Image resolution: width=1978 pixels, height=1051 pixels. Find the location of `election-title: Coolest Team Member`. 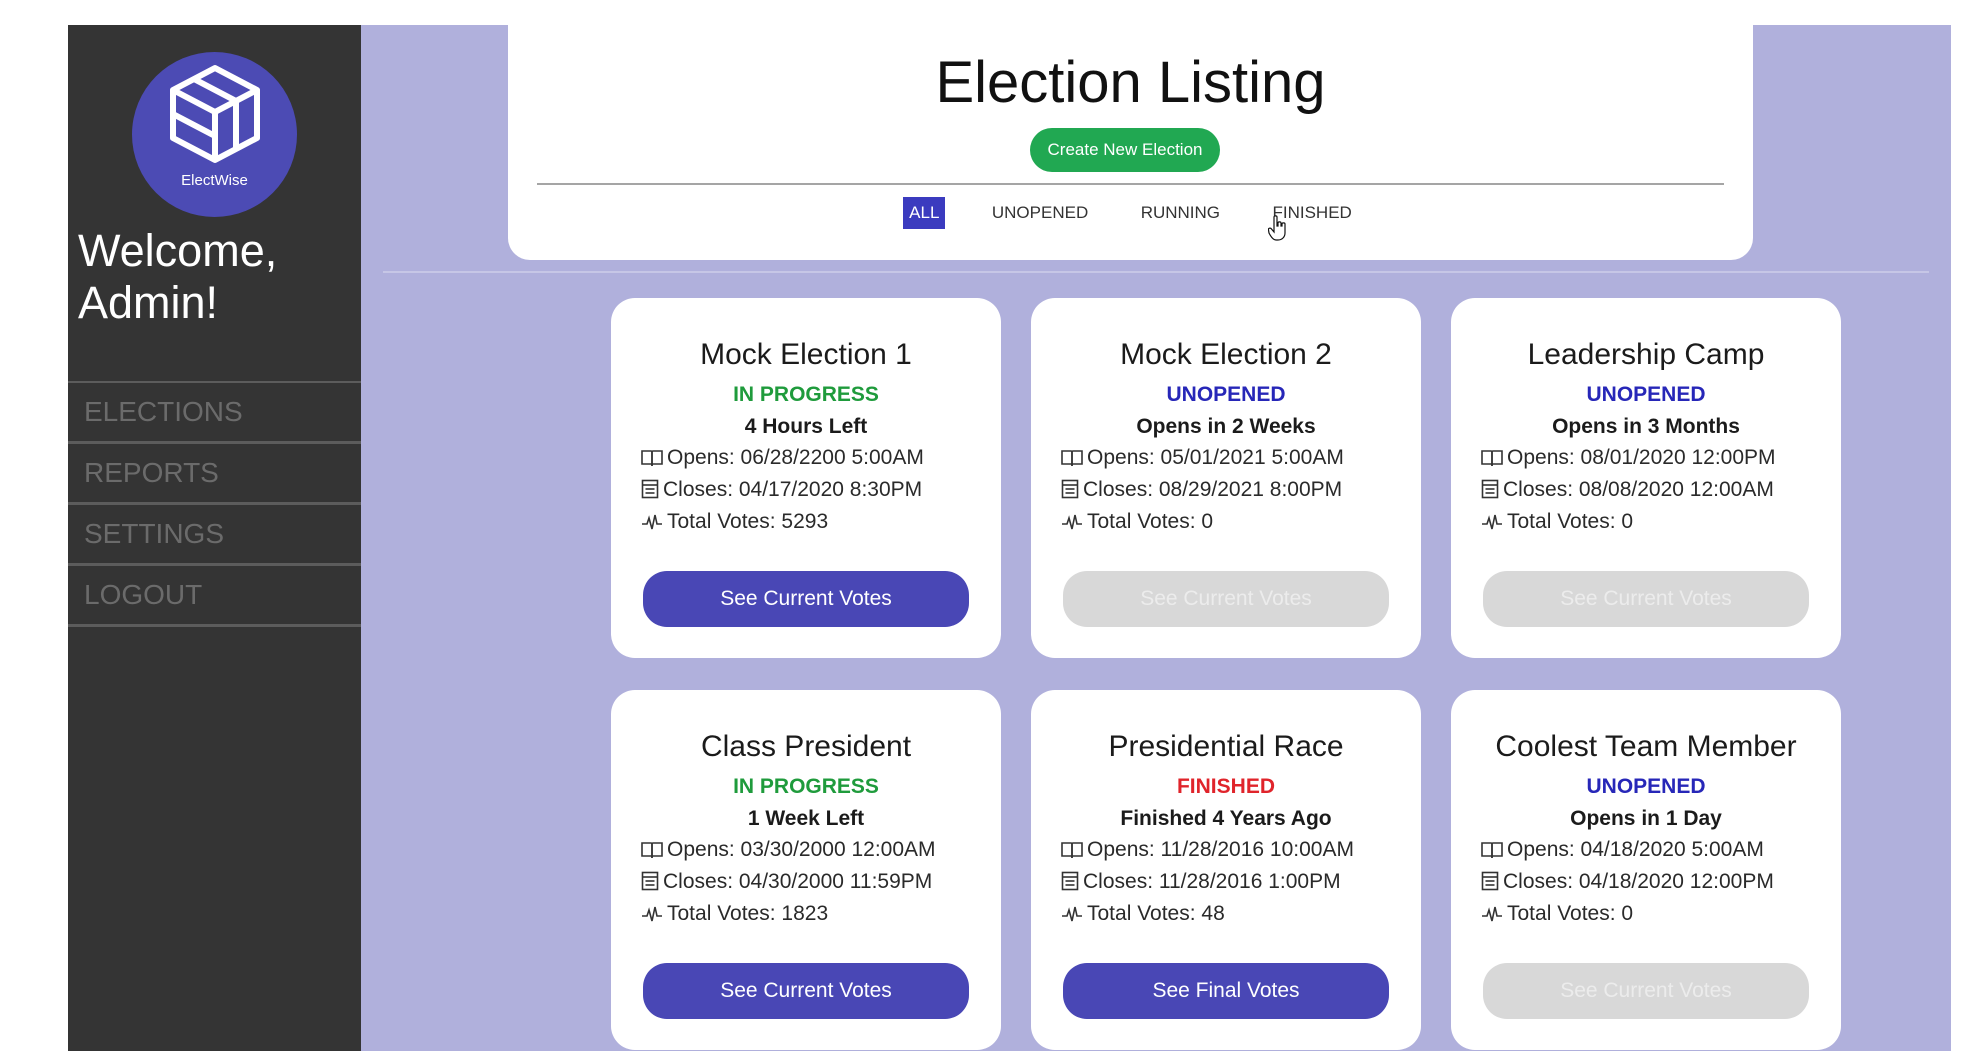

election-title: Coolest Team Member is located at coordinates (1646, 746).